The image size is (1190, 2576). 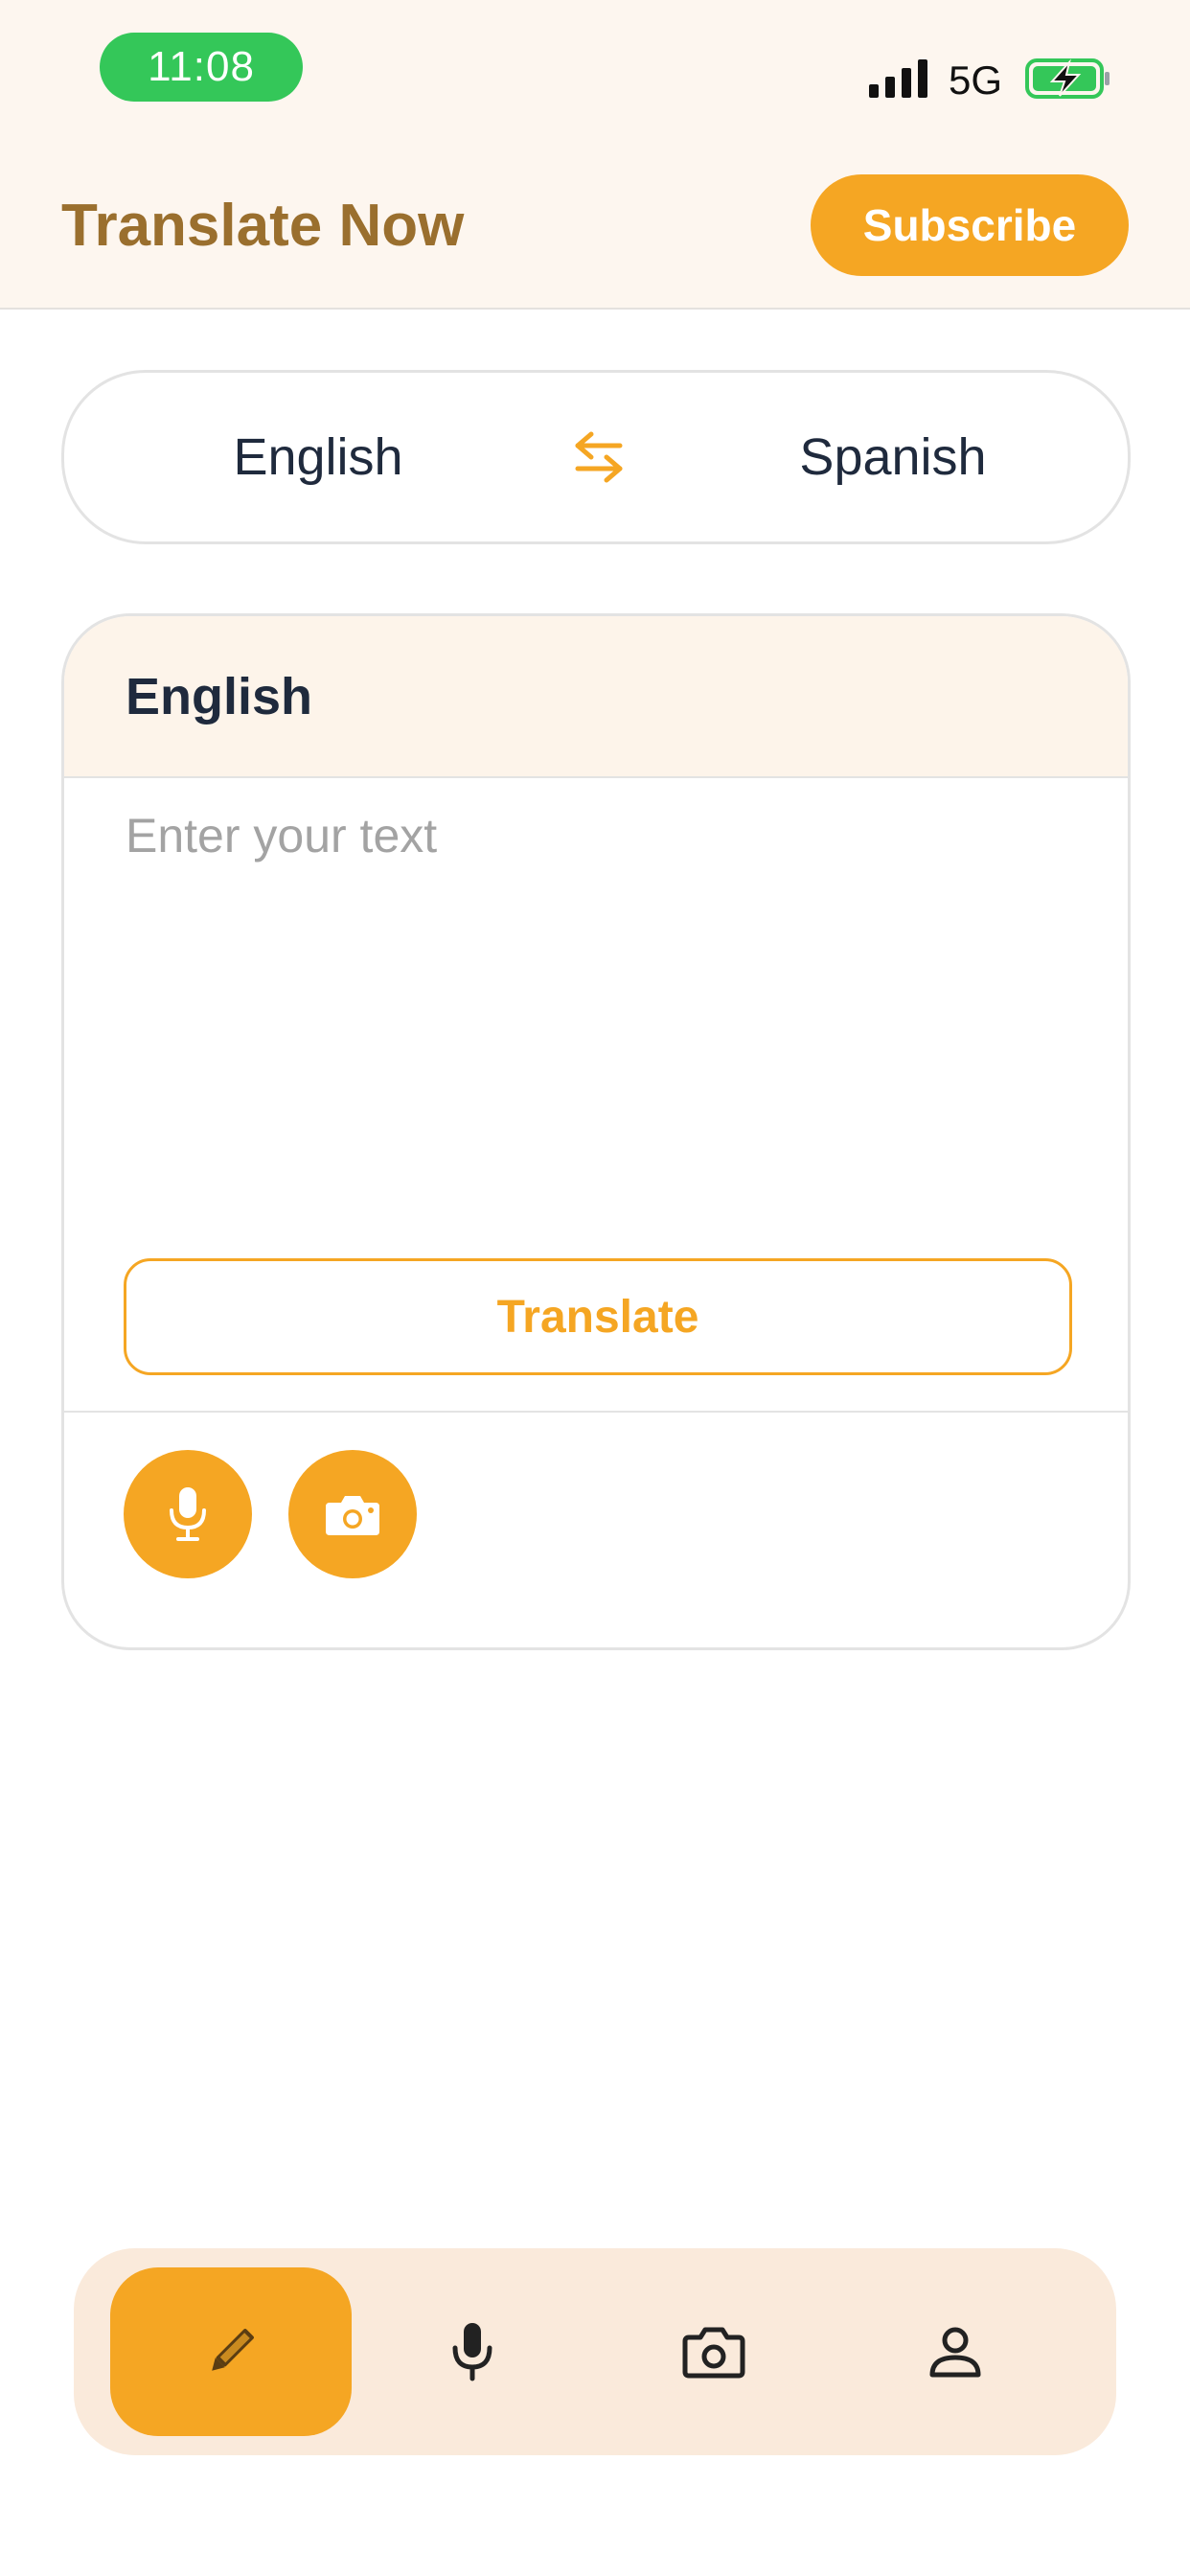 What do you see at coordinates (596, 1412) in the screenshot?
I see `divider` at bounding box center [596, 1412].